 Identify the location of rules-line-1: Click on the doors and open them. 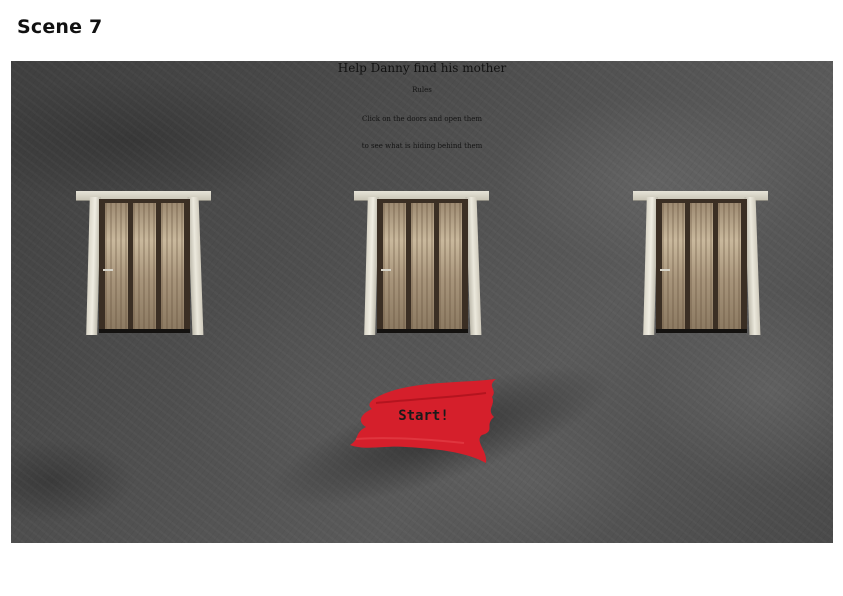
(422, 119).